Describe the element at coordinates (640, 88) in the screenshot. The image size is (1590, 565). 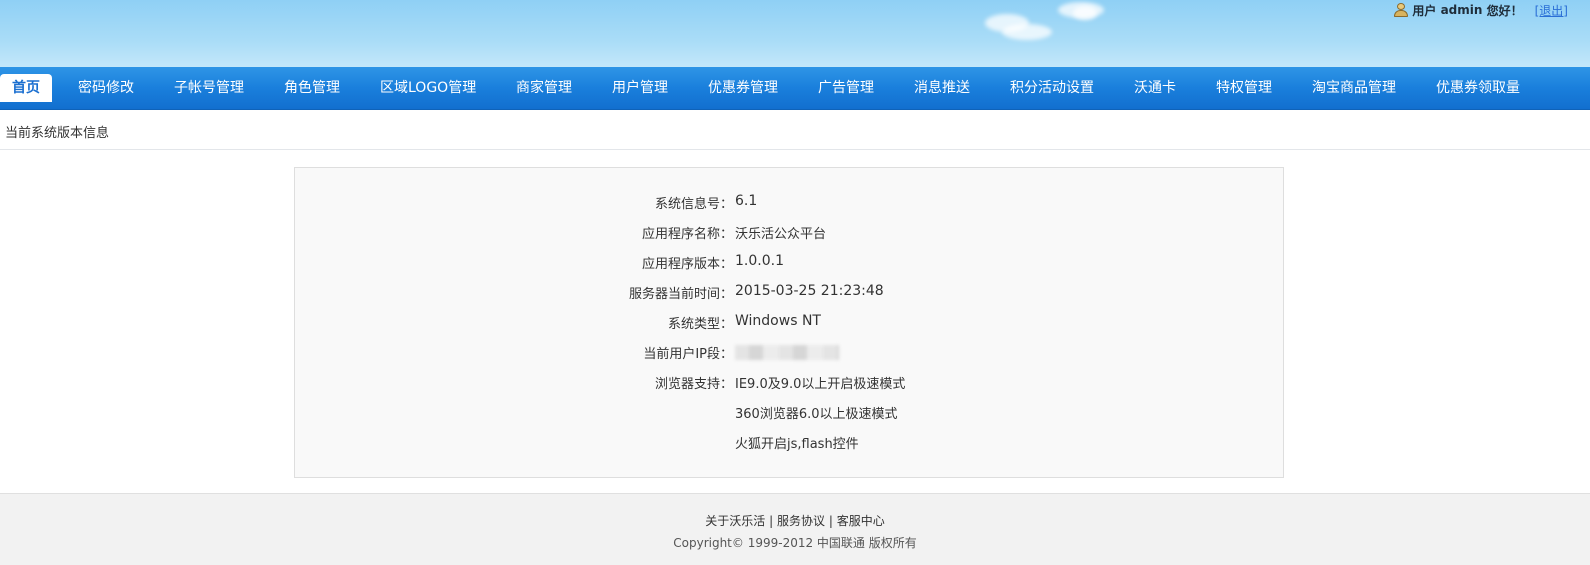
I see `nav-item-users: 用户管理` at that location.